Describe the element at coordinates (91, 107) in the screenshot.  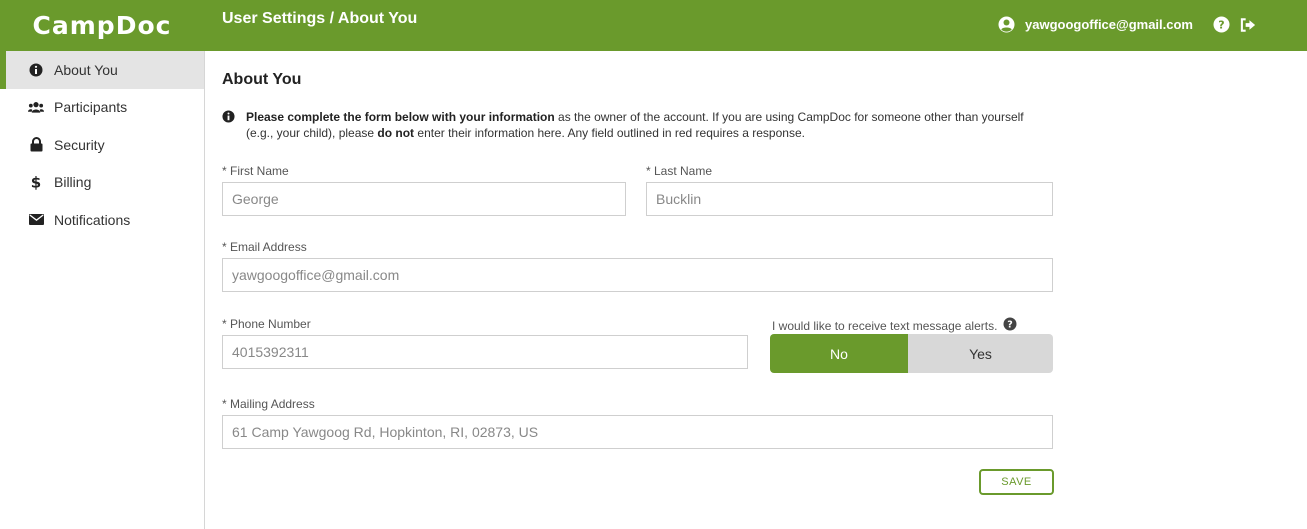
I see `sidebar-item-label: Participants` at that location.